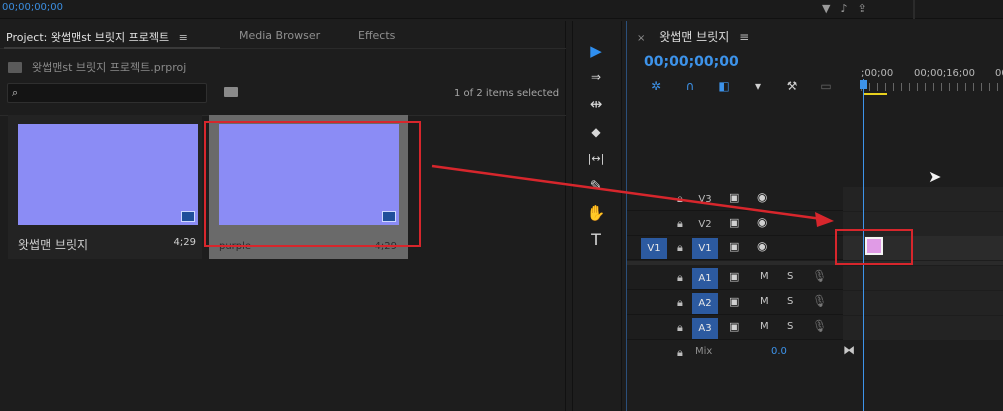 The height and width of the screenshot is (411, 1003). Describe the element at coordinates (724, 86) in the screenshot. I see `linked-selection-icon: ◧` at that location.